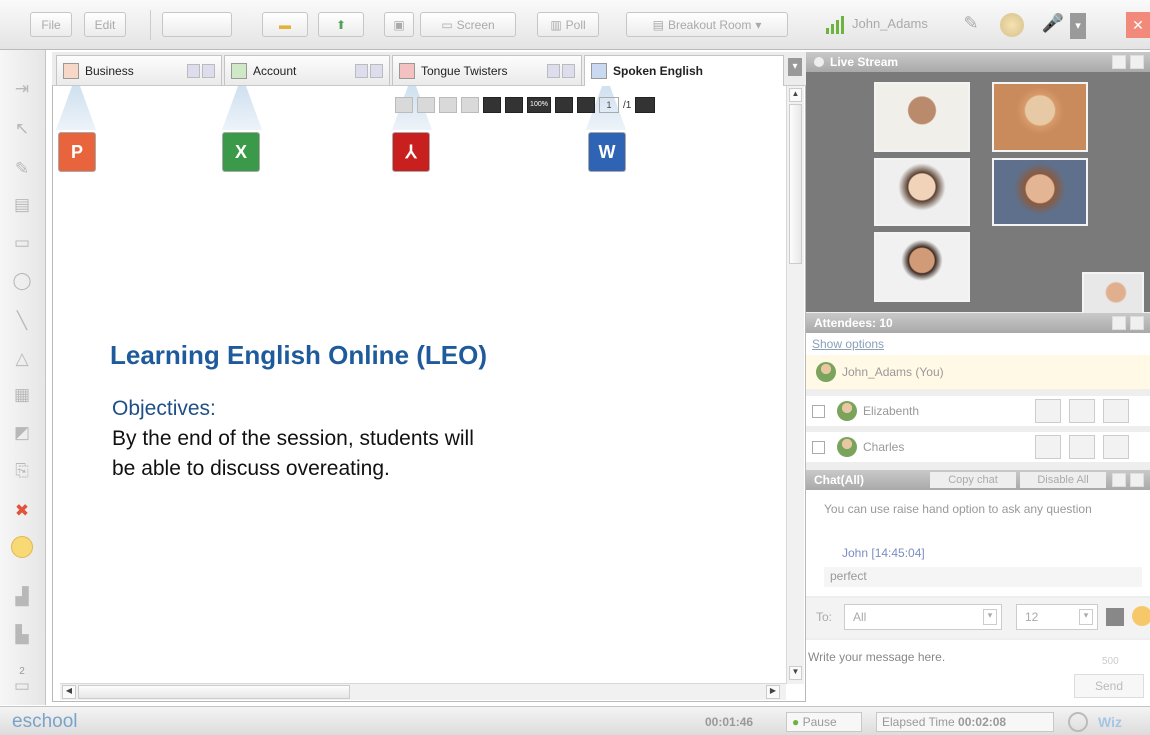 The width and height of the screenshot is (1150, 735). Describe the element at coordinates (22, 243) in the screenshot. I see `rectangle-tool-icon: ▭` at that location.